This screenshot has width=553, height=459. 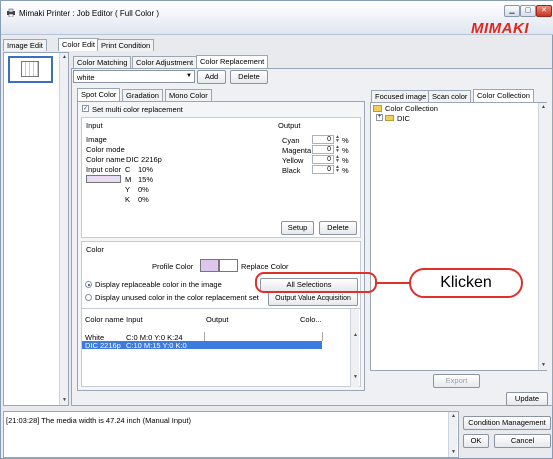 What do you see at coordinates (232, 61) in the screenshot?
I see `tab-color-replacement: Color Replacement` at bounding box center [232, 61].